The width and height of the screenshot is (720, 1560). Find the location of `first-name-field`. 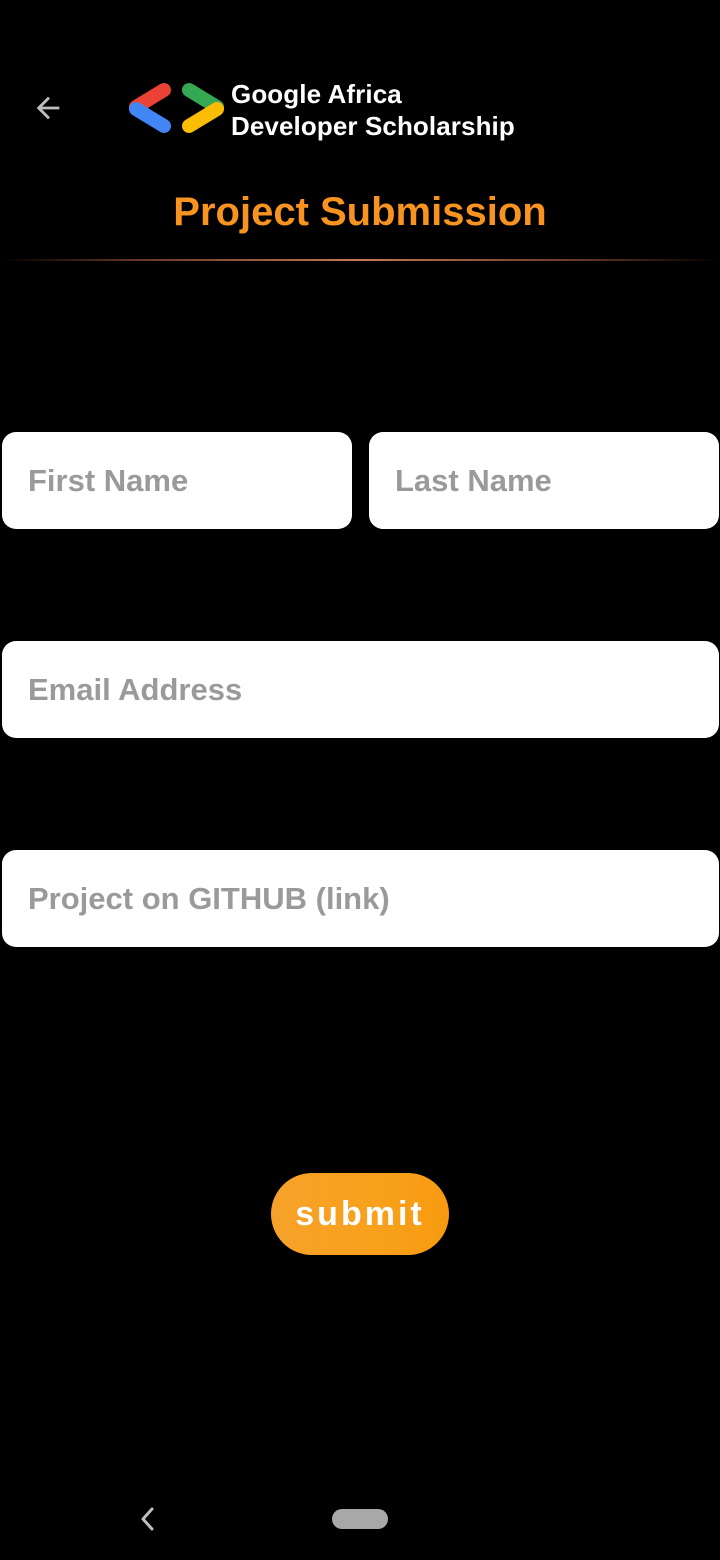

first-name-field is located at coordinates (177, 480).